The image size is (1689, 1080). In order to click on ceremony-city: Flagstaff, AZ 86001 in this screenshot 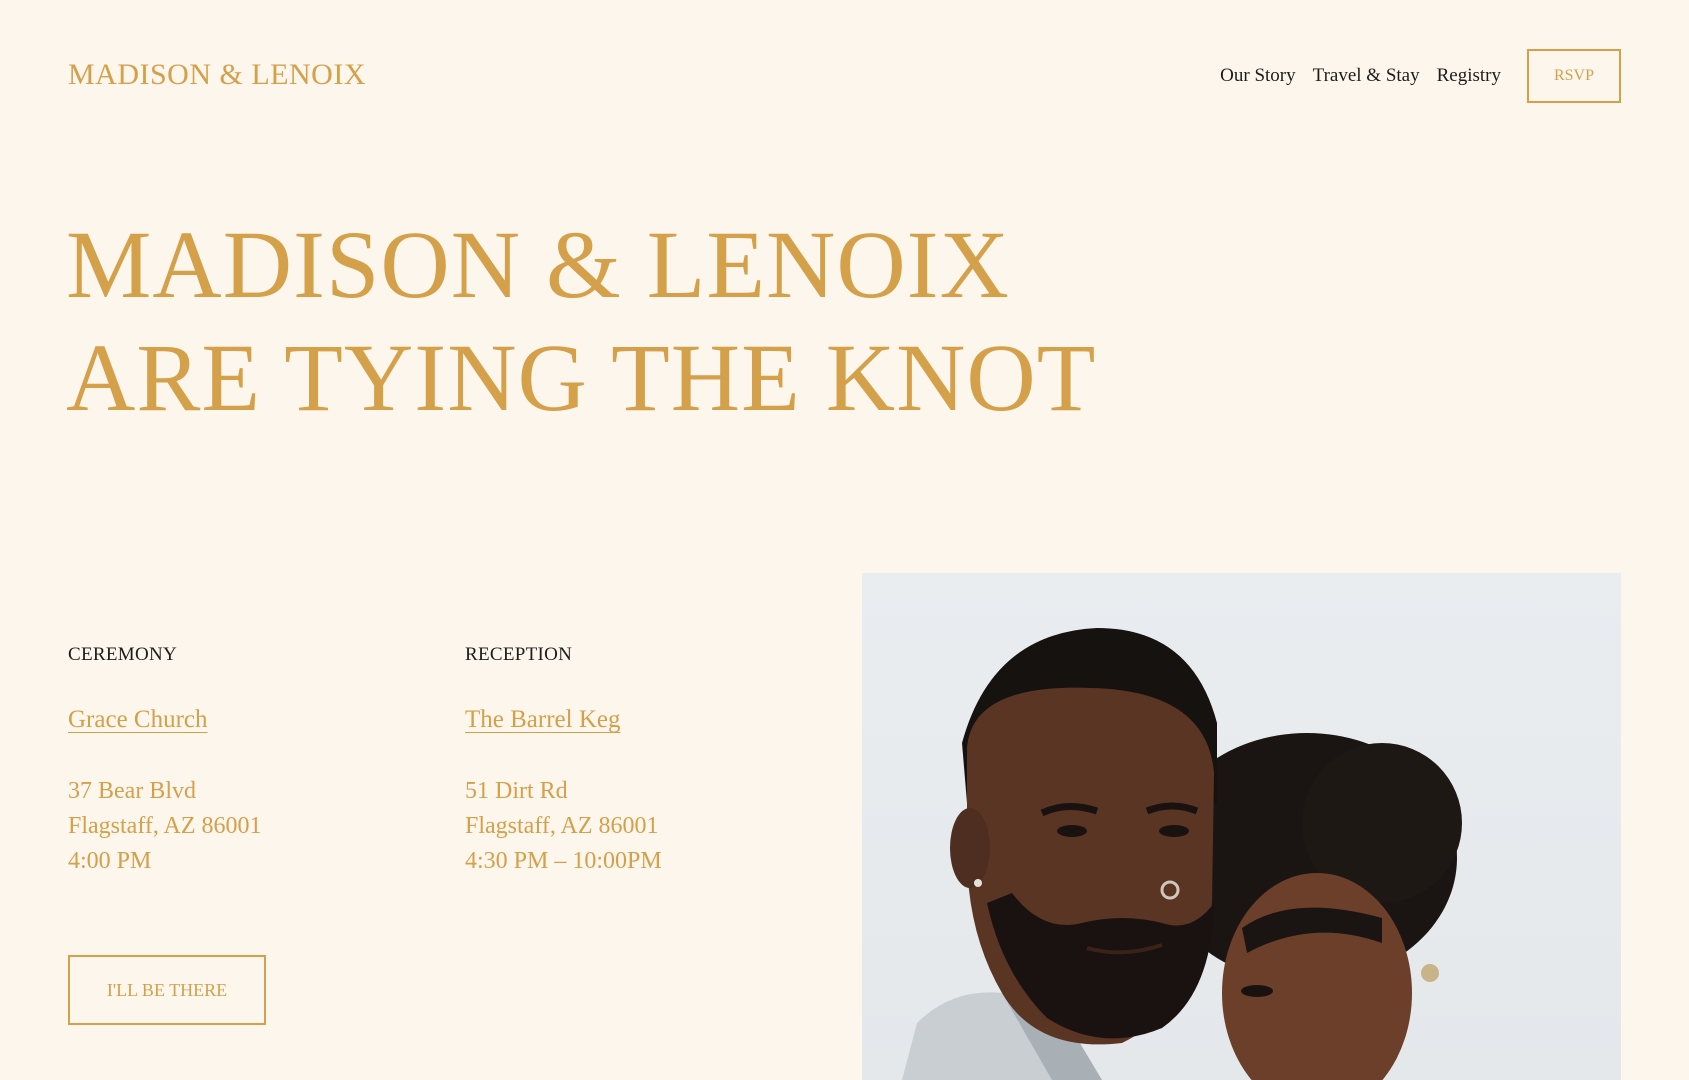, I will do `click(165, 826)`.